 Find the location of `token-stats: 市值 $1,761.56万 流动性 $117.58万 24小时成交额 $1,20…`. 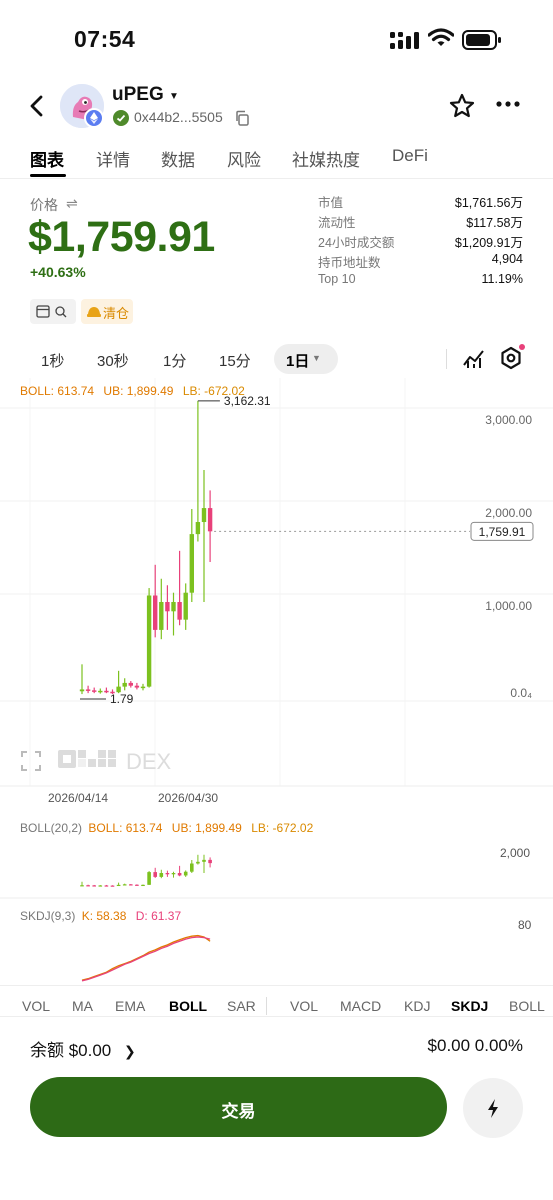

token-stats: 市值 $1,761.56万 流动性 $117.58万 24小时成交额 $1,20… is located at coordinates (420, 242).